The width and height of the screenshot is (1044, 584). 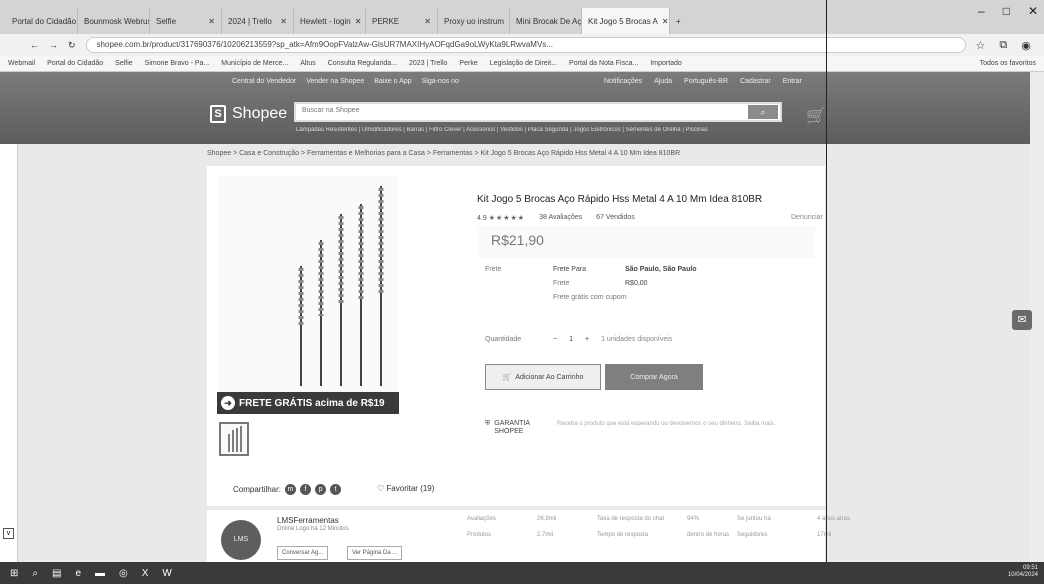 I want to click on browser-tab: Hewlett - login ✕, so click(x=330, y=21).